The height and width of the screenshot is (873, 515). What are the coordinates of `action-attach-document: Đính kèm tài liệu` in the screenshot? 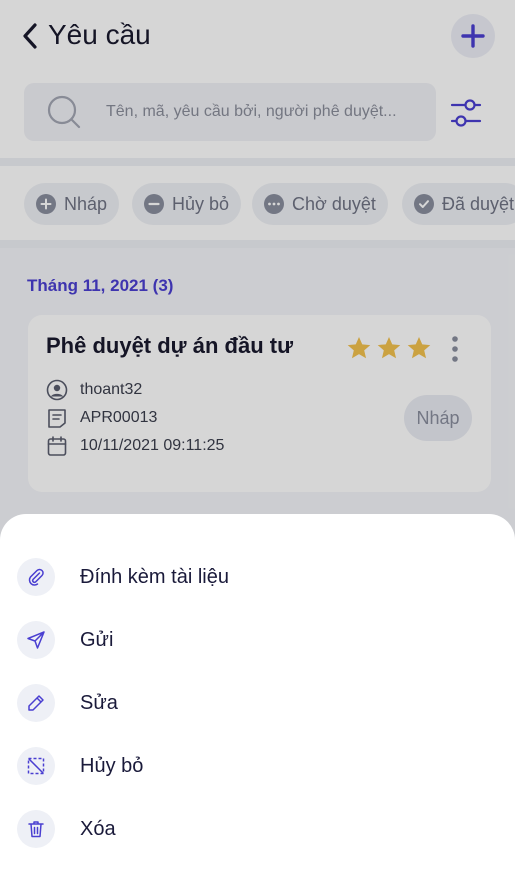 It's located at (257, 577).